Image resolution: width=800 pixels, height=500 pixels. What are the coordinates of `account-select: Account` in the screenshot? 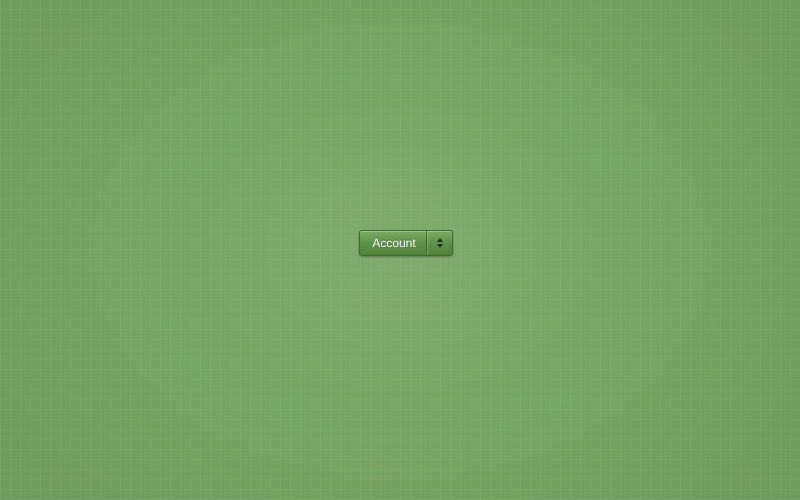 It's located at (406, 243).